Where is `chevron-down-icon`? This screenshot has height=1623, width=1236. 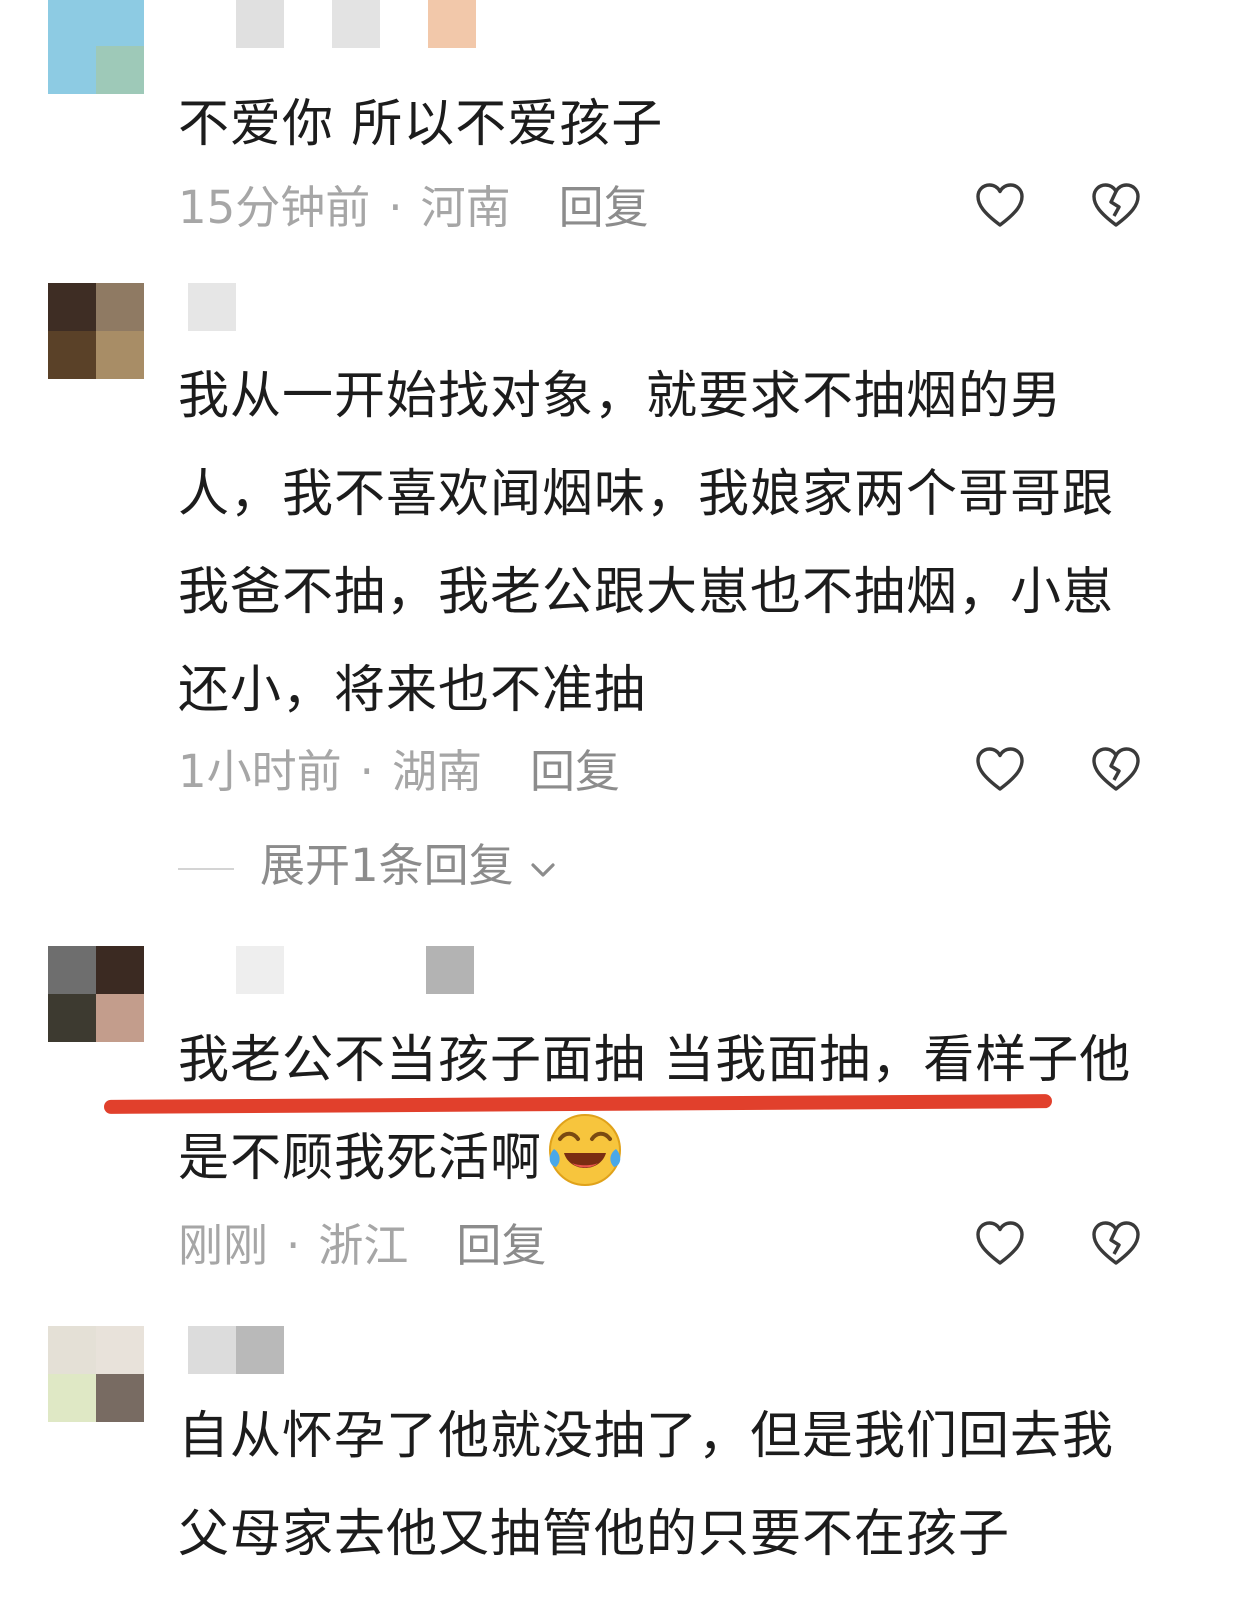 chevron-down-icon is located at coordinates (543, 870).